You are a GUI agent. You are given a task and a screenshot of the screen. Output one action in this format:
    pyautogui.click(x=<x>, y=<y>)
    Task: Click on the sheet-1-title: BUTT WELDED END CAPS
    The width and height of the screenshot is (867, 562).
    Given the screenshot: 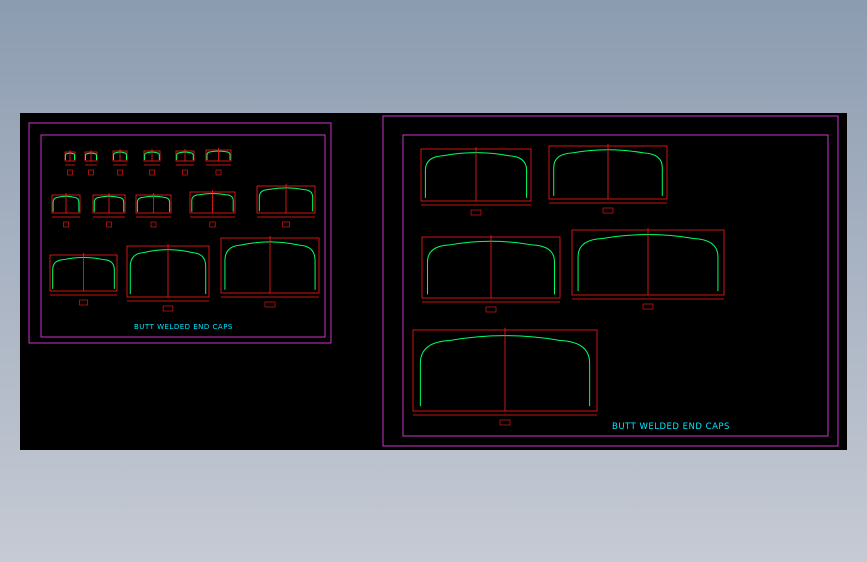 What is the action you would take?
    pyautogui.click(x=183, y=327)
    